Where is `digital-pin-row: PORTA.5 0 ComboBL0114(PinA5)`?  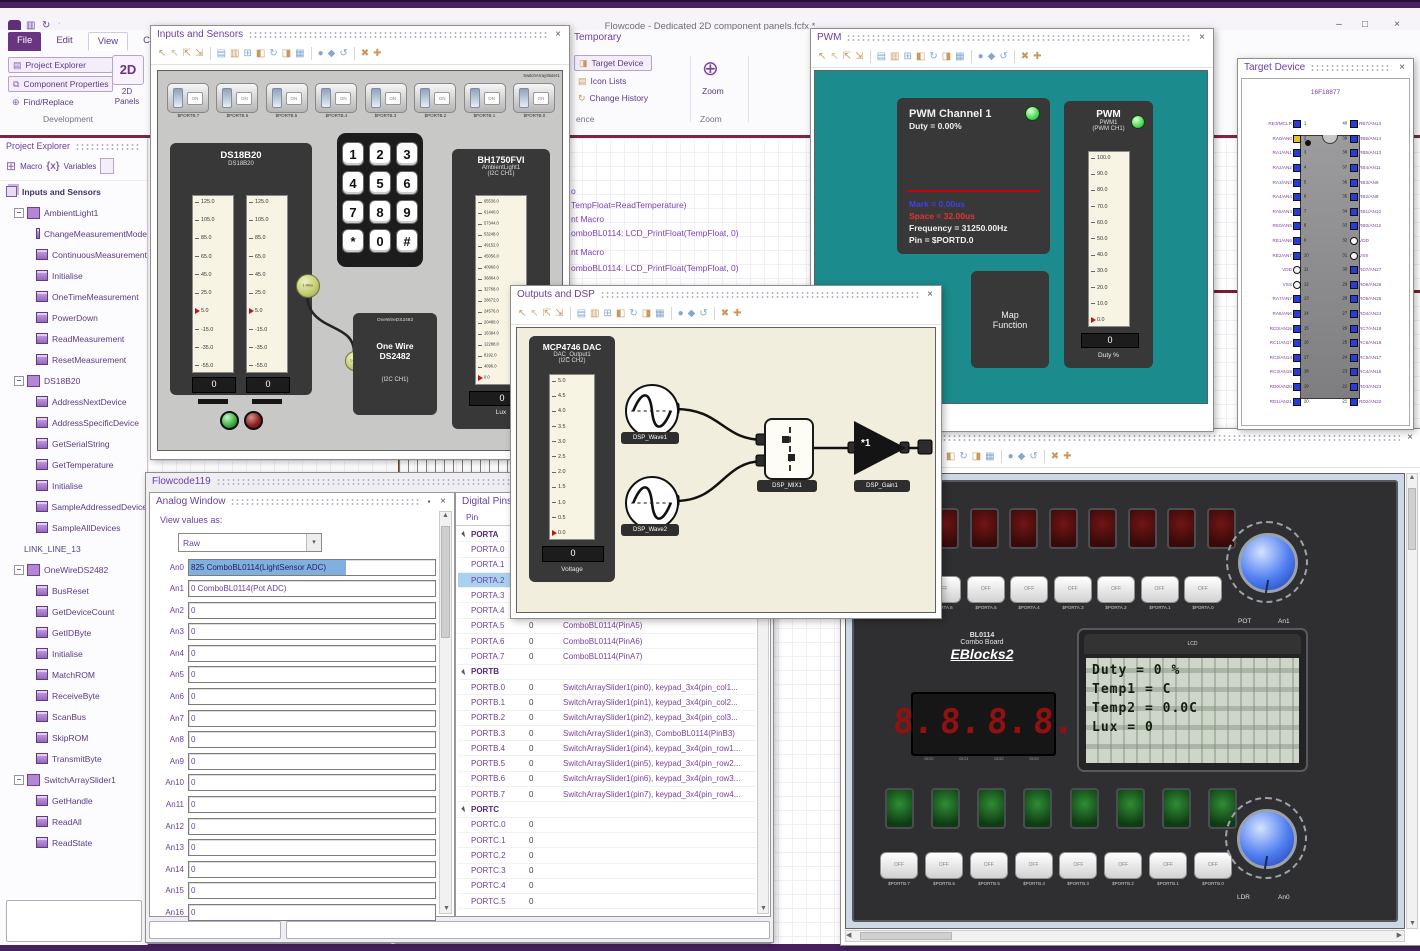
digital-pin-row: PORTA.5 0 ComboBL0114(PinA5) is located at coordinates (607, 627).